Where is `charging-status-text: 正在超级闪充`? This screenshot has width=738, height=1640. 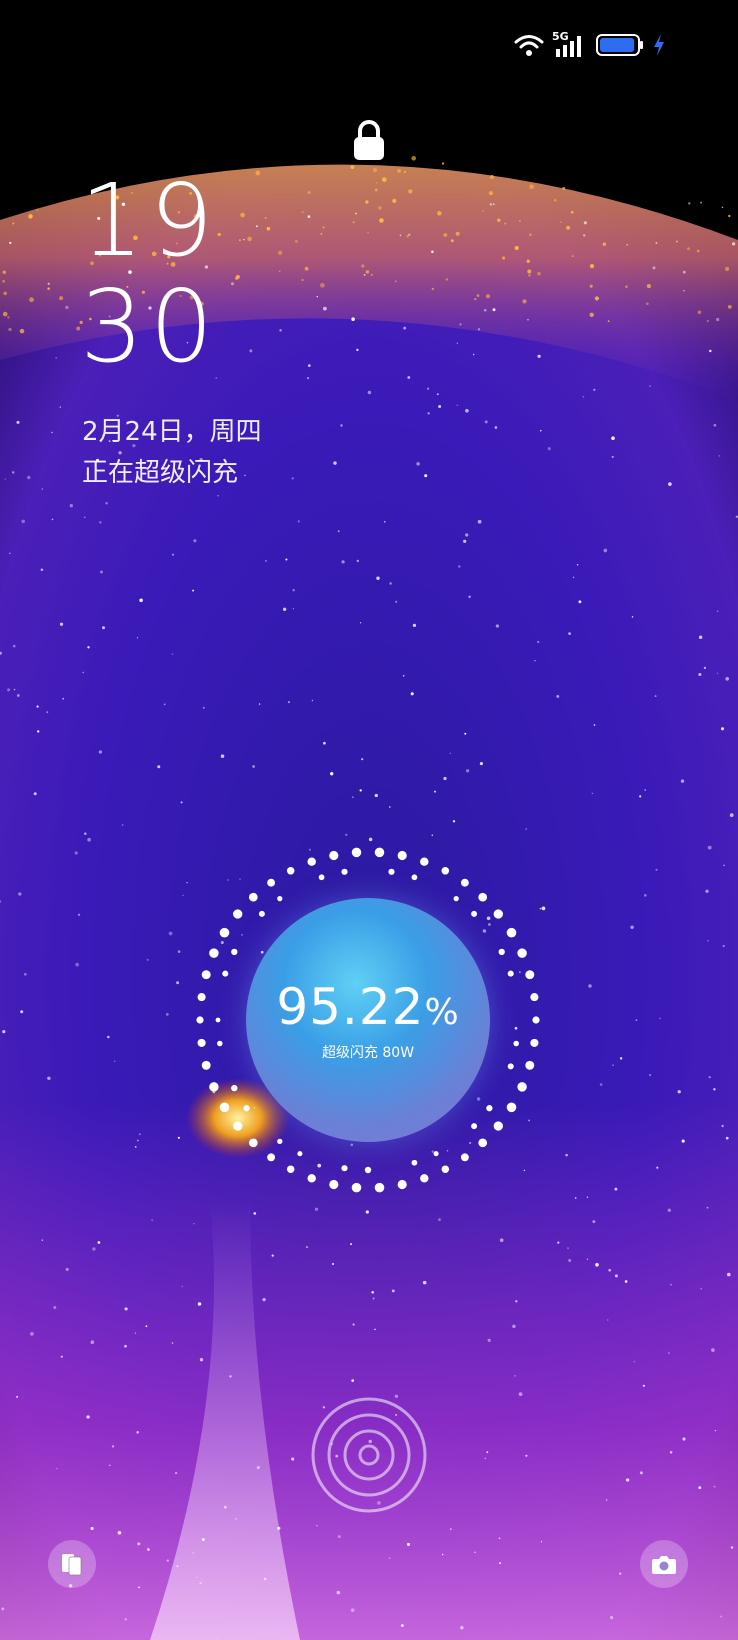
charging-status-text: 正在超级闪充 is located at coordinates (160, 473).